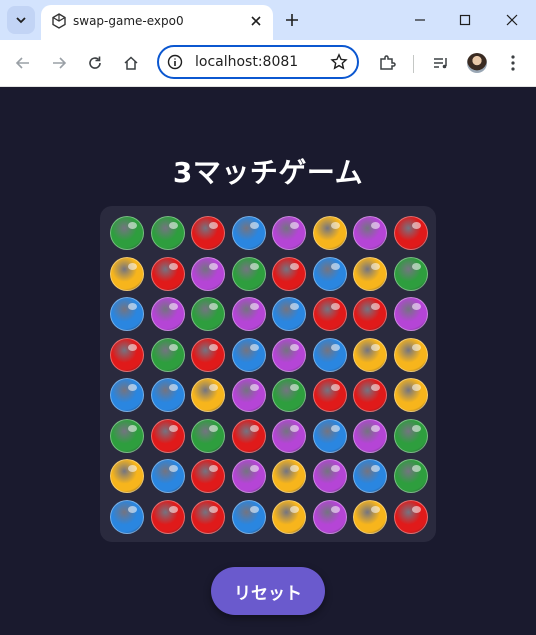 Image resolution: width=536 pixels, height=635 pixels. What do you see at coordinates (59, 21) in the screenshot?
I see `expo-favicon-icon` at bounding box center [59, 21].